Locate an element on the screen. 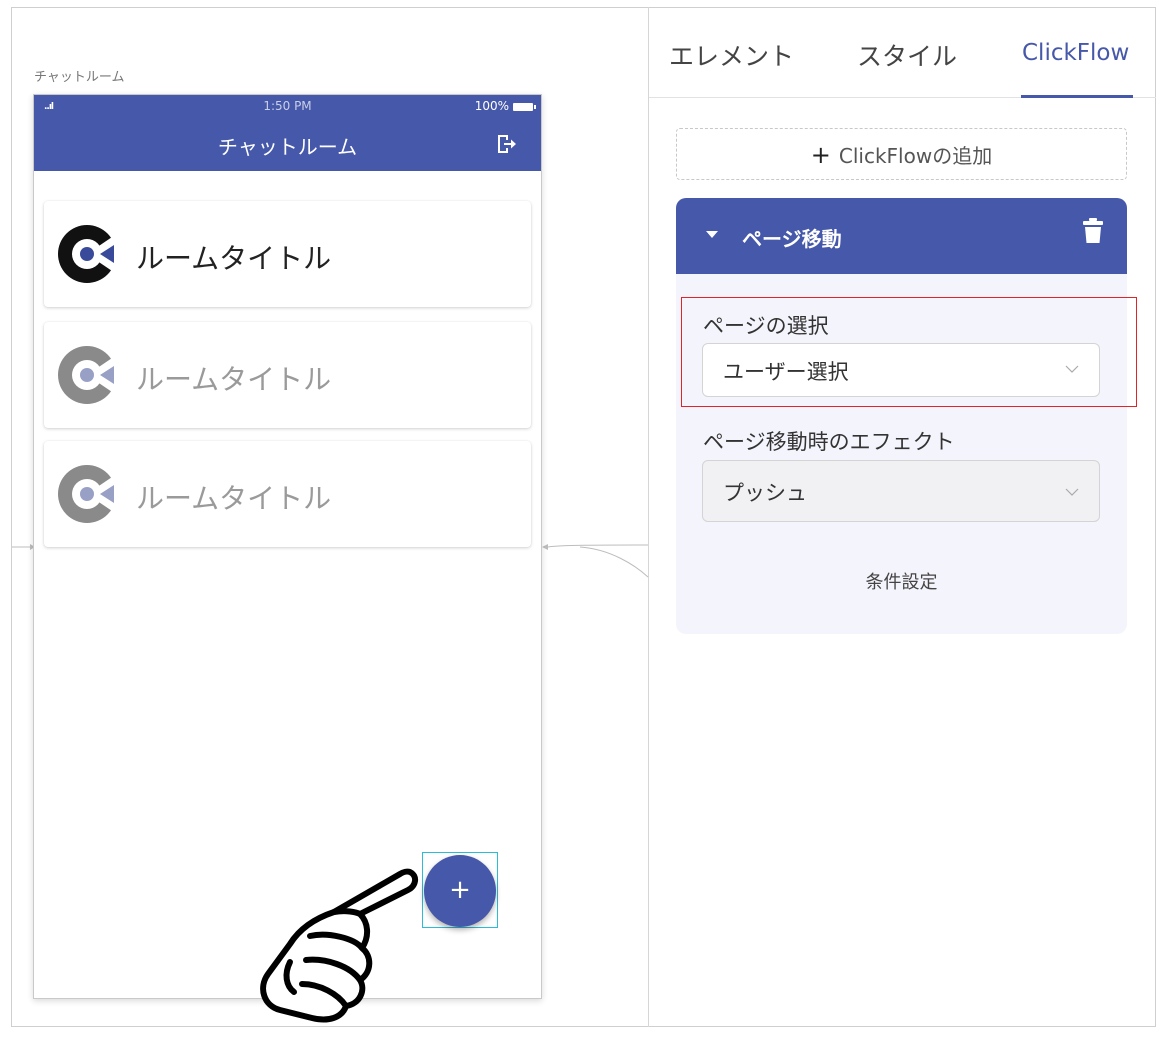 This screenshot has width=1163, height=1040. property-tabs: エレメント スタイル ClickFlow is located at coordinates (902, 52).